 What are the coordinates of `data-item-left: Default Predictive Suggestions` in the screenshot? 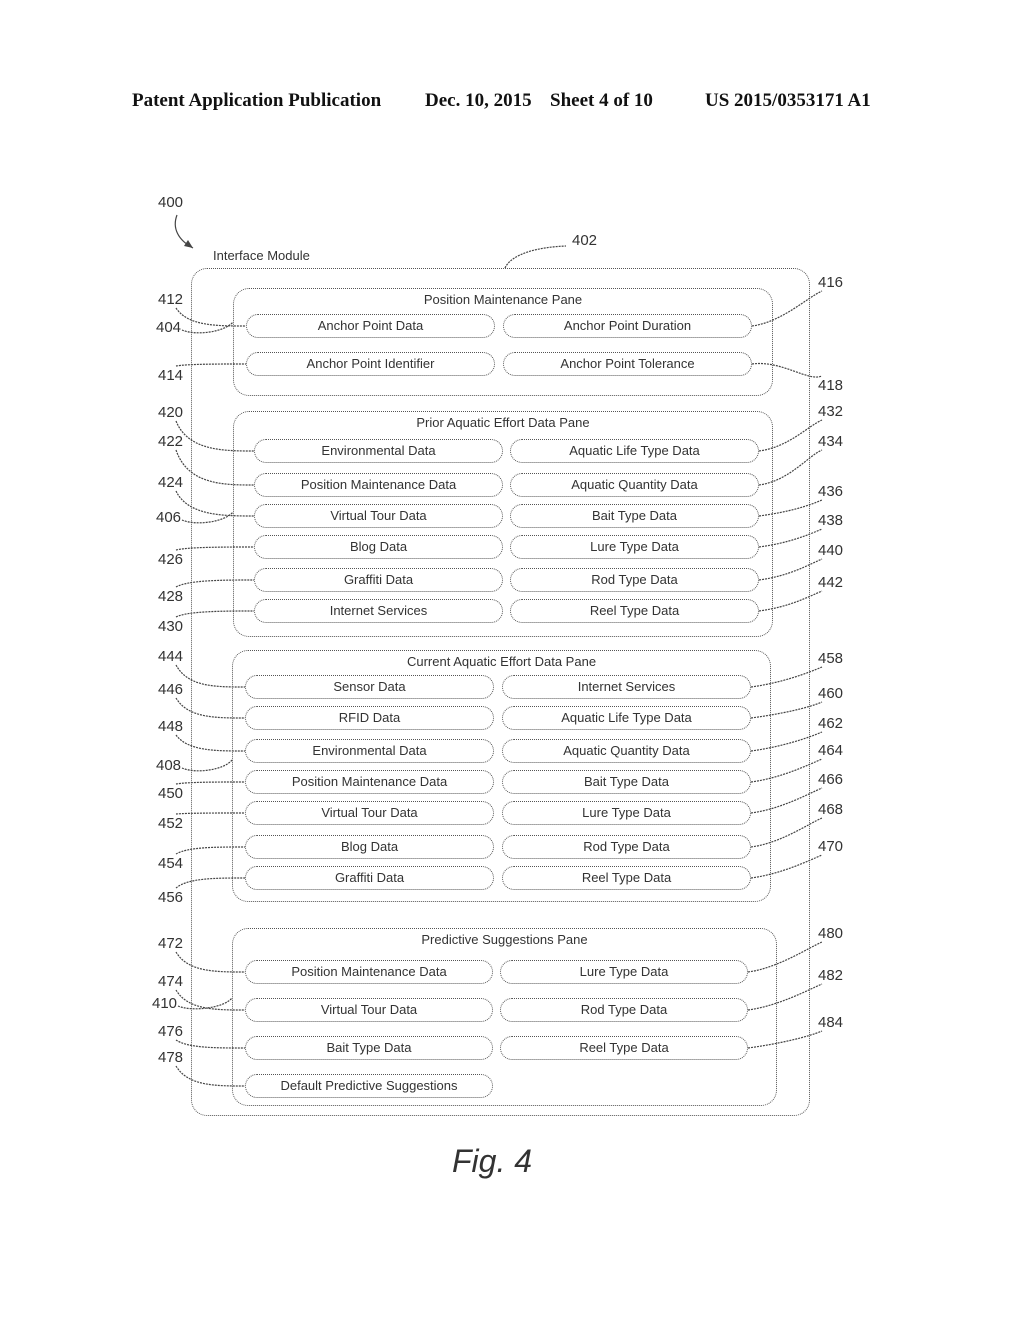 It's located at (369, 1086).